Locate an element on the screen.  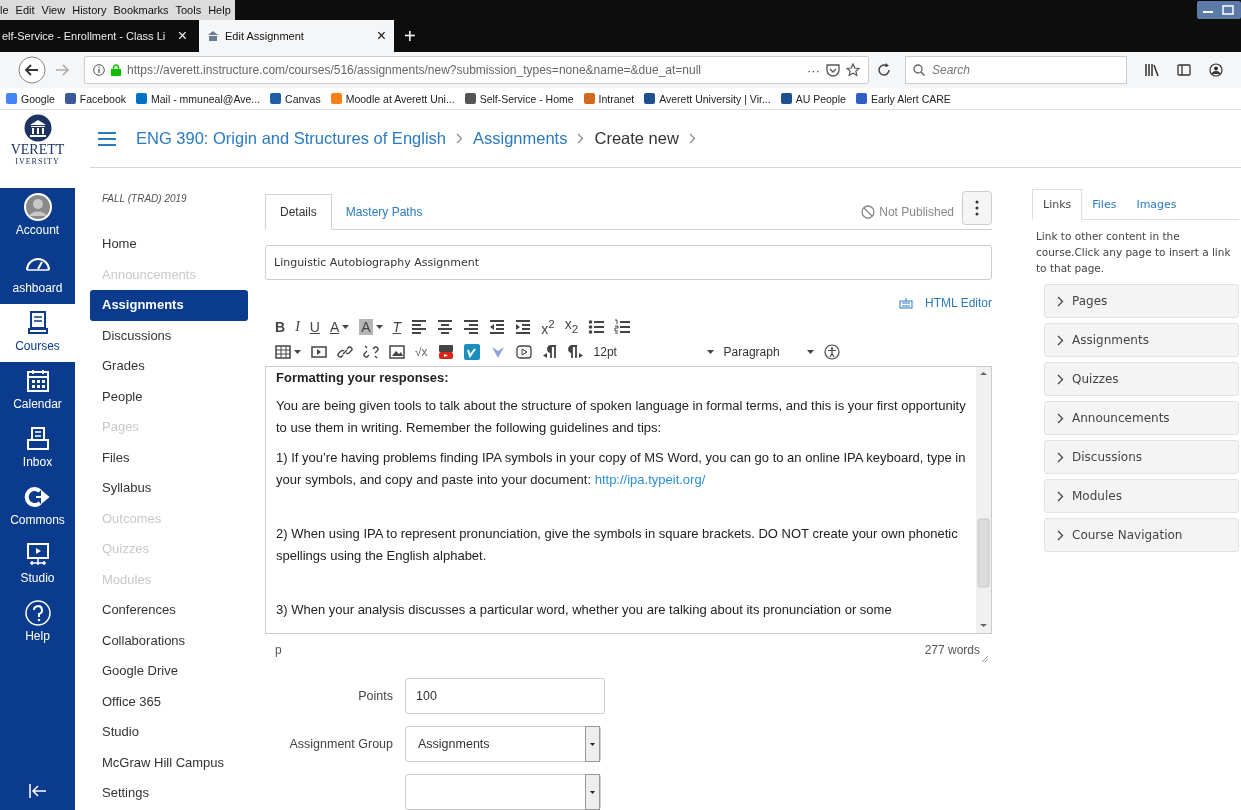
accordion-section: Assignments is located at coordinates (1141, 340).